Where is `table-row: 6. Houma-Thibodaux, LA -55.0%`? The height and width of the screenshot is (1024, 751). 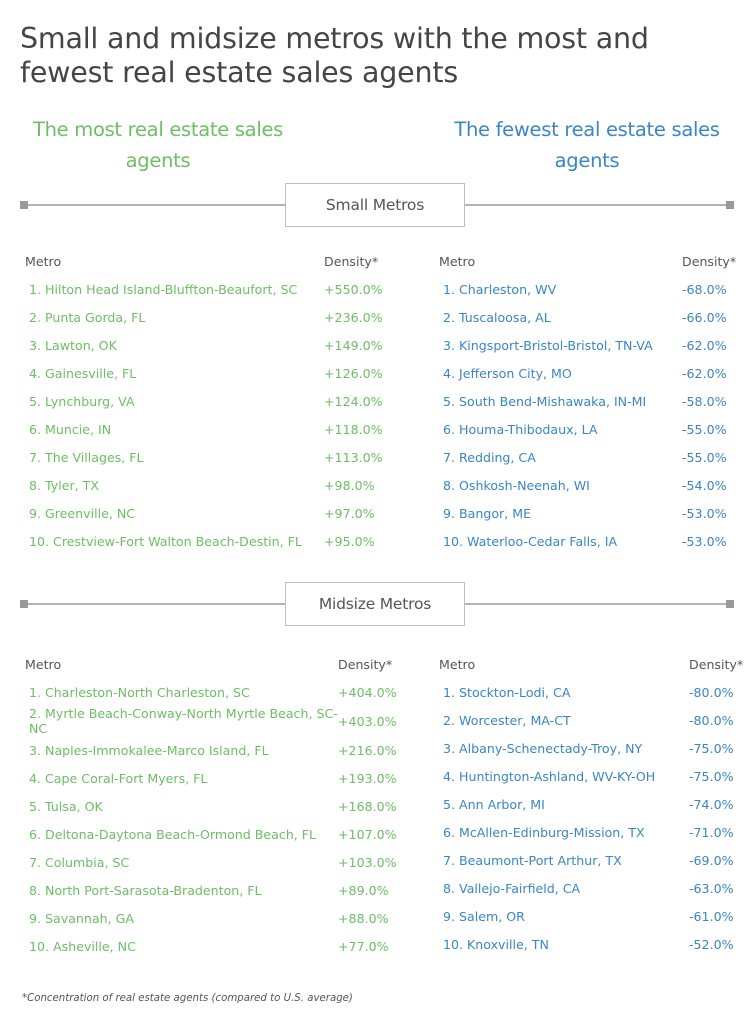 table-row: 6. Houma-Thibodaux, LA -55.0% is located at coordinates (589, 429).